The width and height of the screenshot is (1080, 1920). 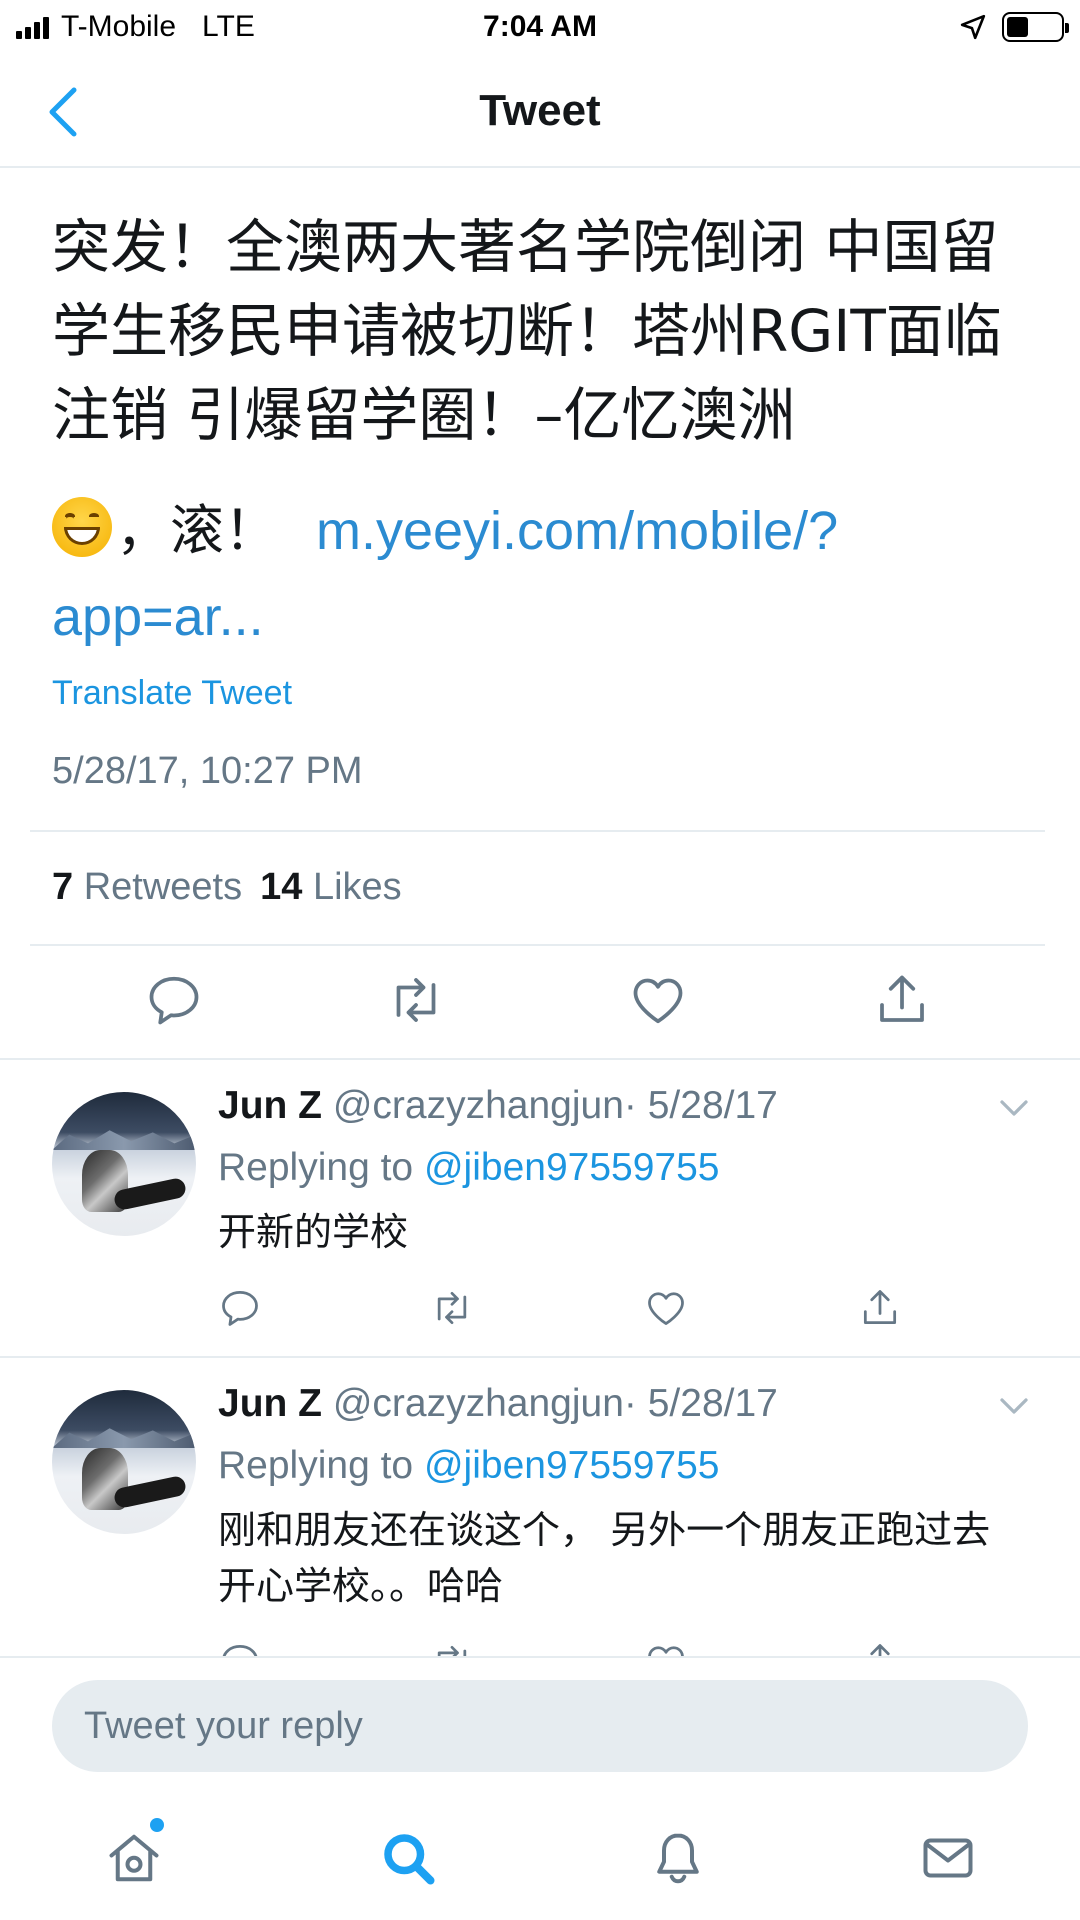 I want to click on status-bar: T-Mobile LTE 7:04 AM, so click(x=540, y=28).